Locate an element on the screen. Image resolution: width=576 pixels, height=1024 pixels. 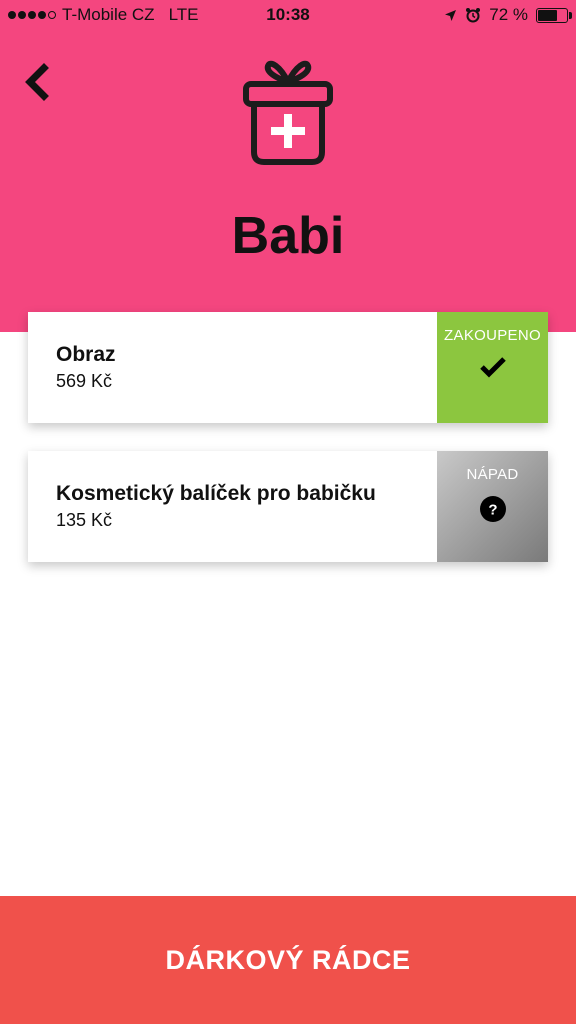
alarm-clock-icon is located at coordinates (473, 15).